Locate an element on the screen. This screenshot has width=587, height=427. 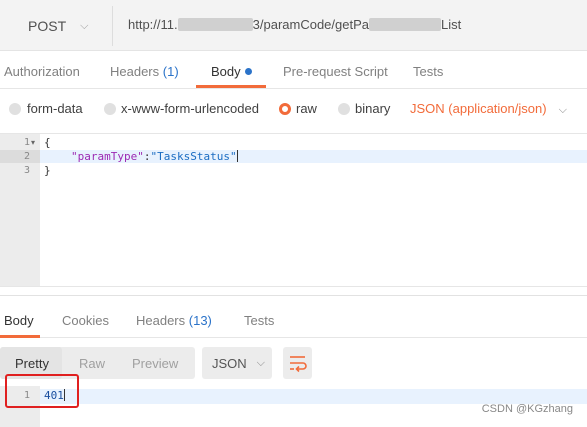
tab-label: Pre-request Script is located at coordinates (335, 71).